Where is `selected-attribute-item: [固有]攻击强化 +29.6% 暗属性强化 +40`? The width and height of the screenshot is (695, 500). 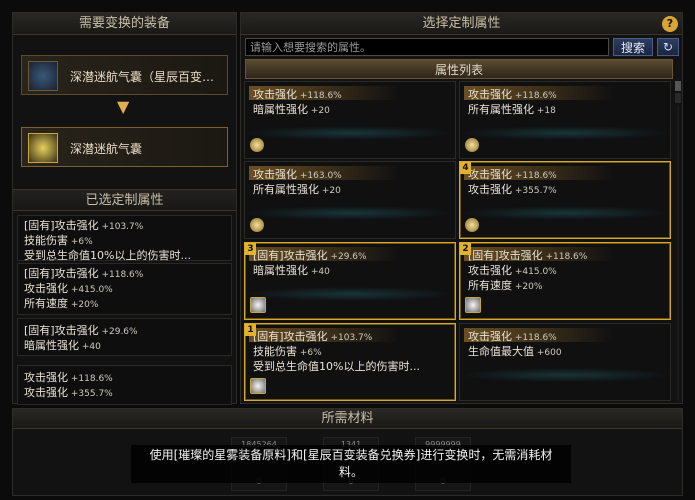
selected-attribute-item: [固有]攻击强化 +29.6% 暗属性强化 +40 is located at coordinates (124, 337).